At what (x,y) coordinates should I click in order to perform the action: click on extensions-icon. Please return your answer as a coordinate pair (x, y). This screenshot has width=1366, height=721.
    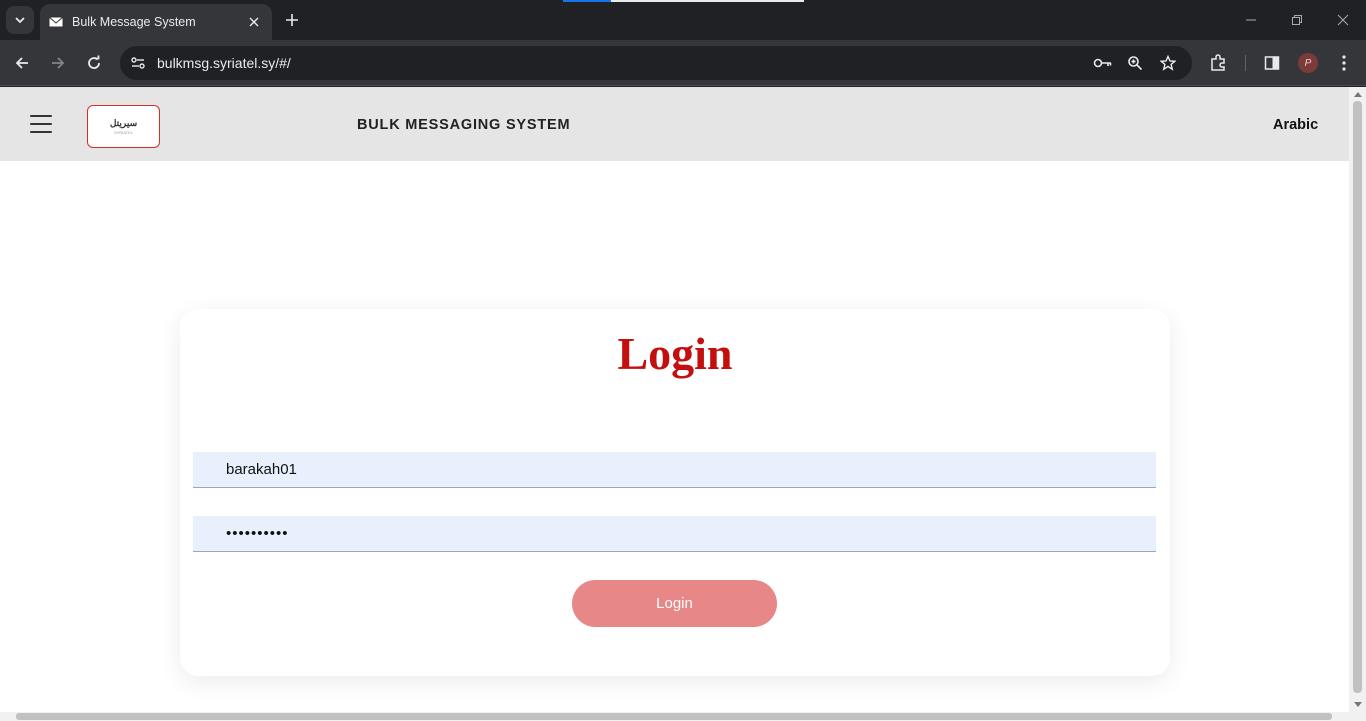
    Looking at the image, I should click on (1218, 63).